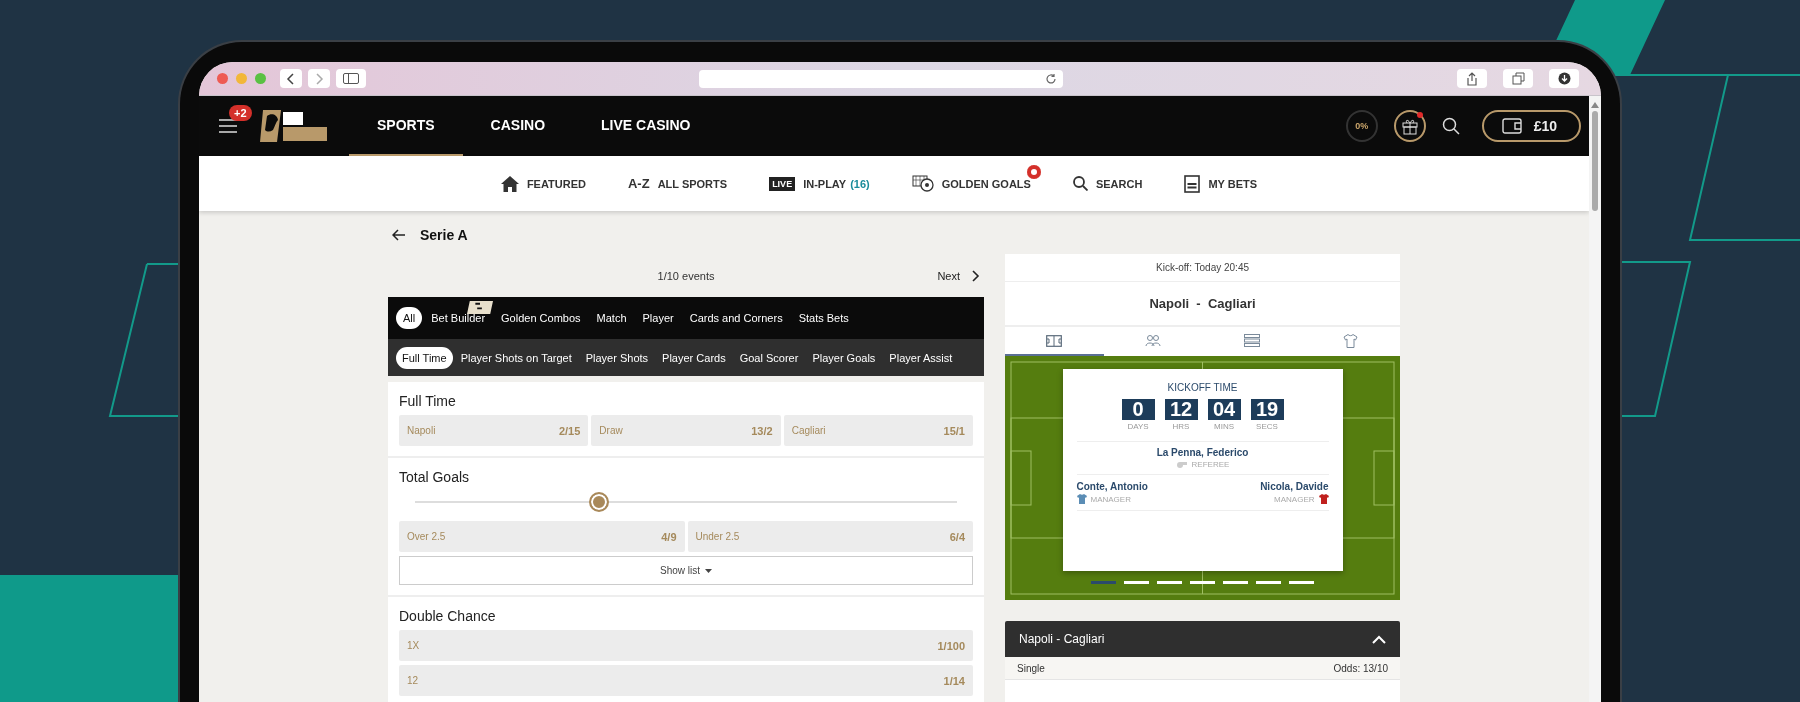  I want to click on sidebar-icon, so click(351, 78).